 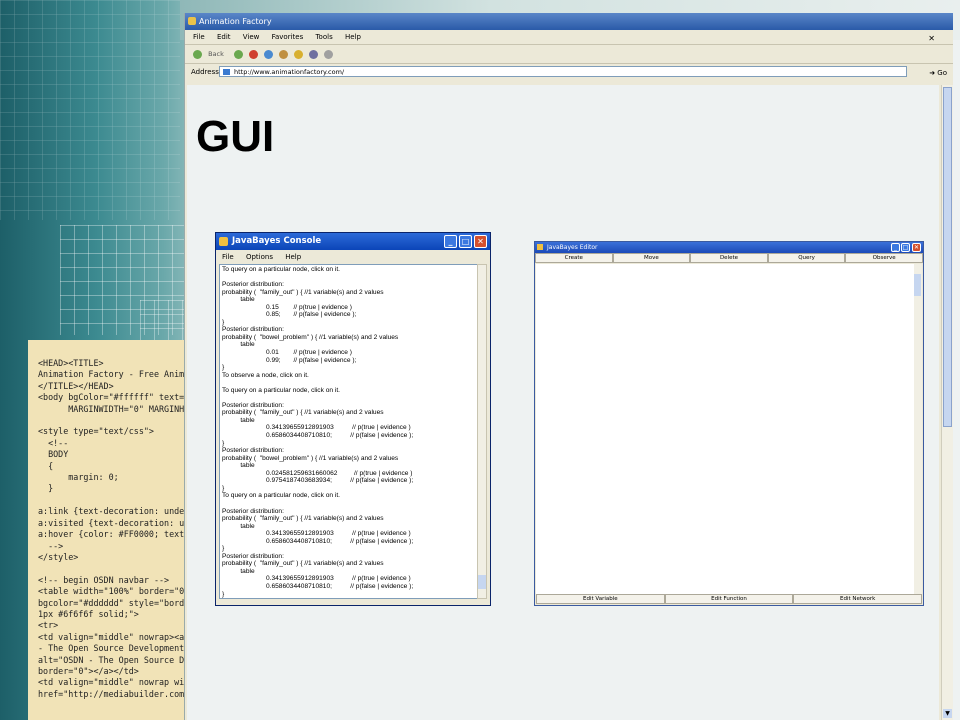 What do you see at coordinates (651, 258) in the screenshot?
I see `move-button: Move` at bounding box center [651, 258].